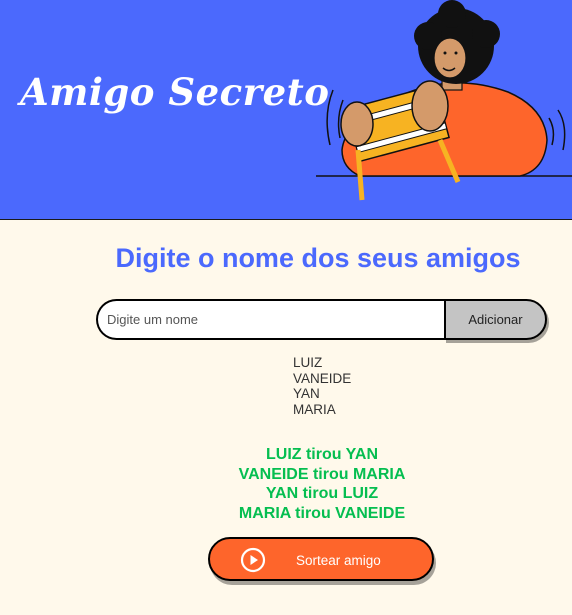  What do you see at coordinates (322, 513) in the screenshot?
I see `draw-result-item: MARIA tirou VANEIDE` at bounding box center [322, 513].